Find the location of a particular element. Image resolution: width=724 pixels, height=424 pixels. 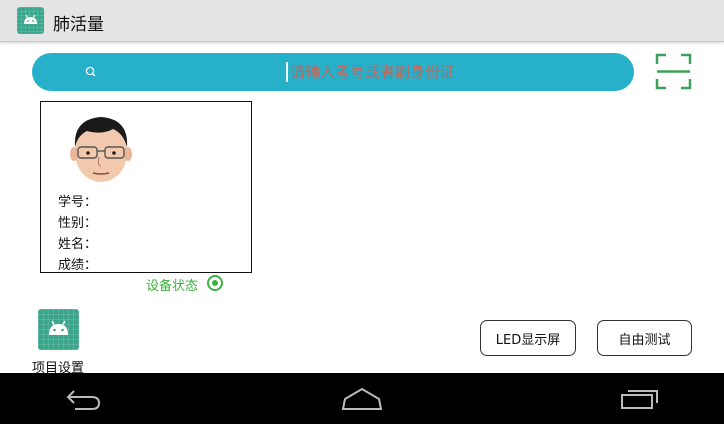

student-card: 学号： 性别： 姓名： 成绩： is located at coordinates (146, 187).